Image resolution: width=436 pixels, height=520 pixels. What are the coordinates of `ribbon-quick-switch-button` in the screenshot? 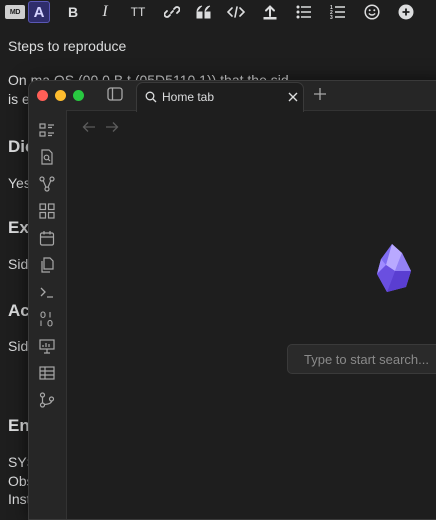 It's located at (47, 157).